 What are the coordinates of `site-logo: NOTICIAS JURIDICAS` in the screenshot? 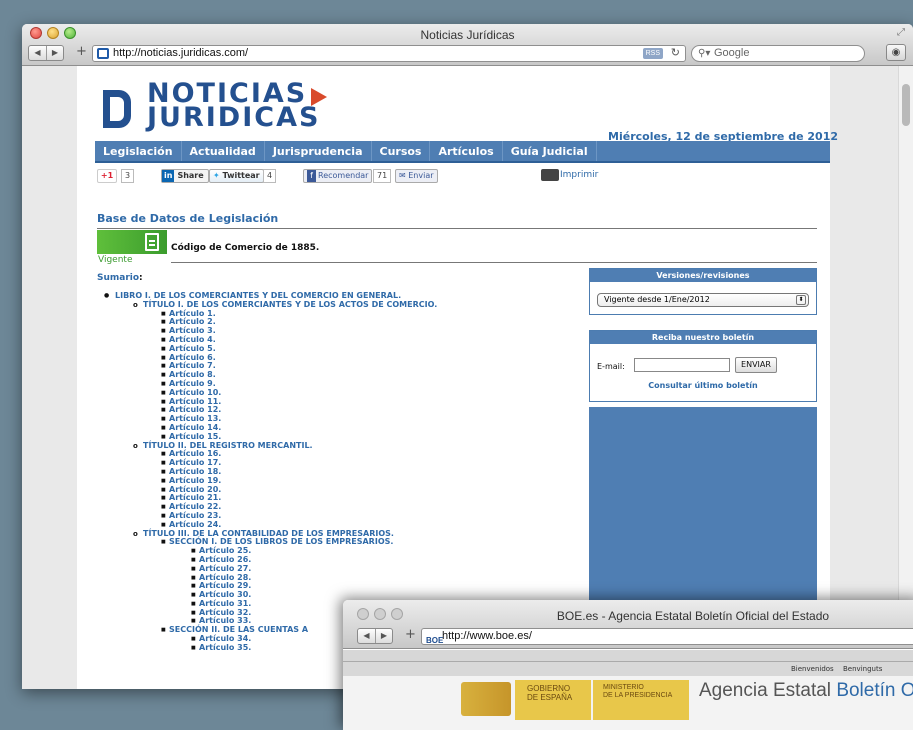 It's located at (221, 108).